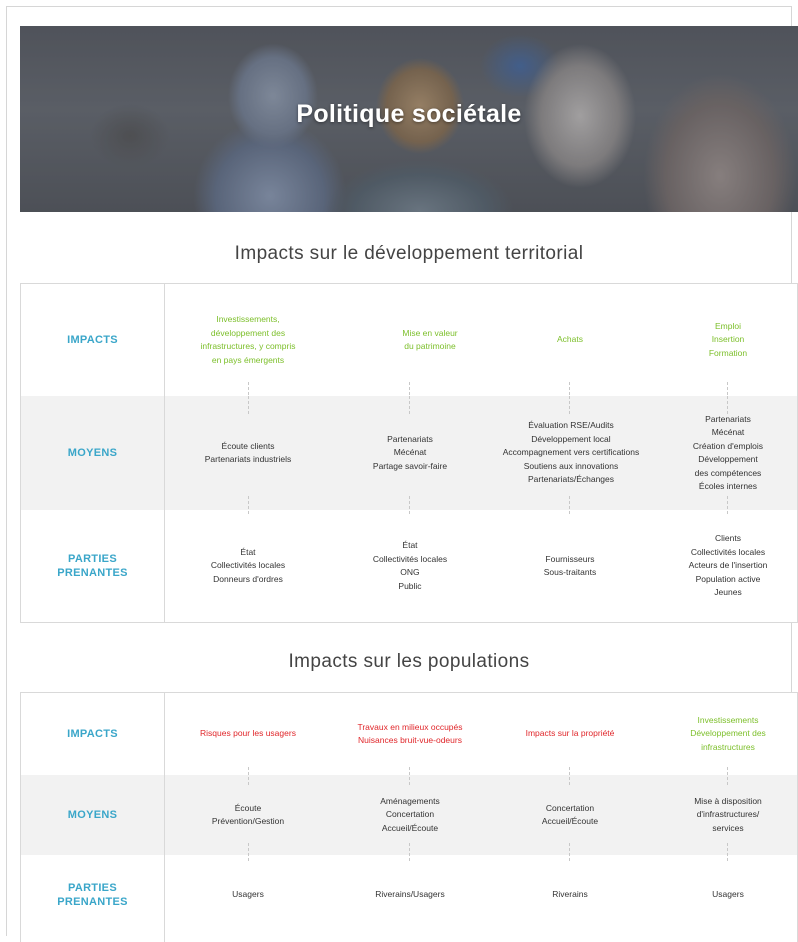  What do you see at coordinates (570, 565) in the screenshot?
I see `partie-cell: Fournisseurs Sous-traitants` at bounding box center [570, 565].